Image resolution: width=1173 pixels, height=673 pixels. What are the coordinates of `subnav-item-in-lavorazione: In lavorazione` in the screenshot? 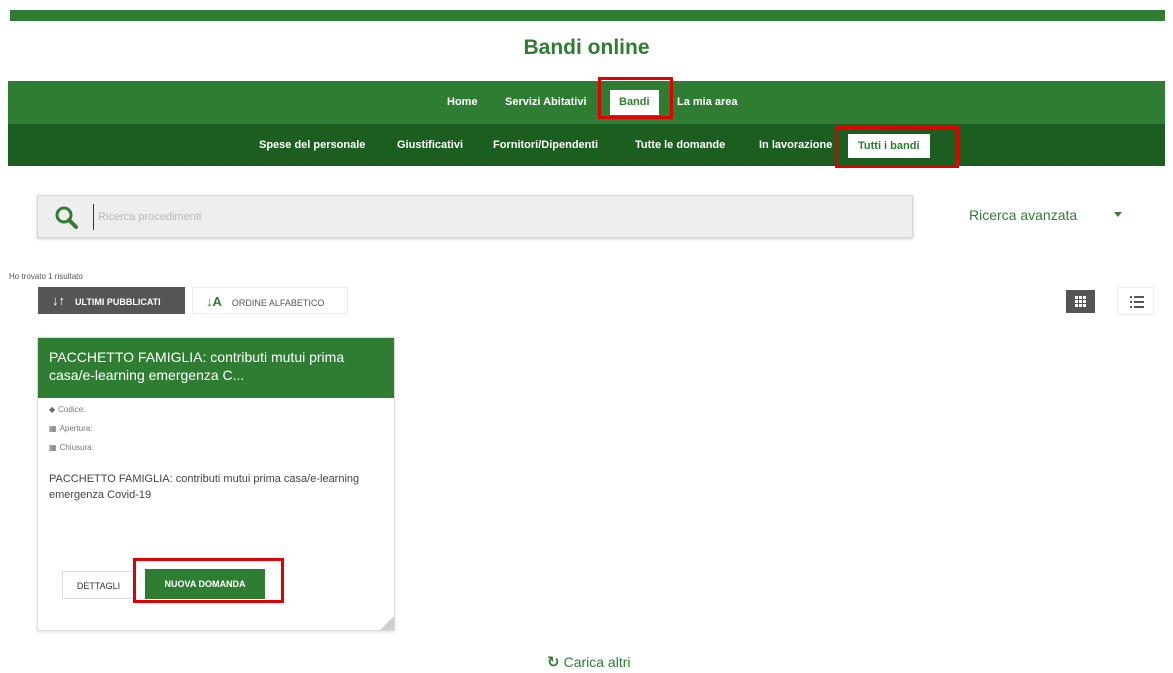 It's located at (795, 145).